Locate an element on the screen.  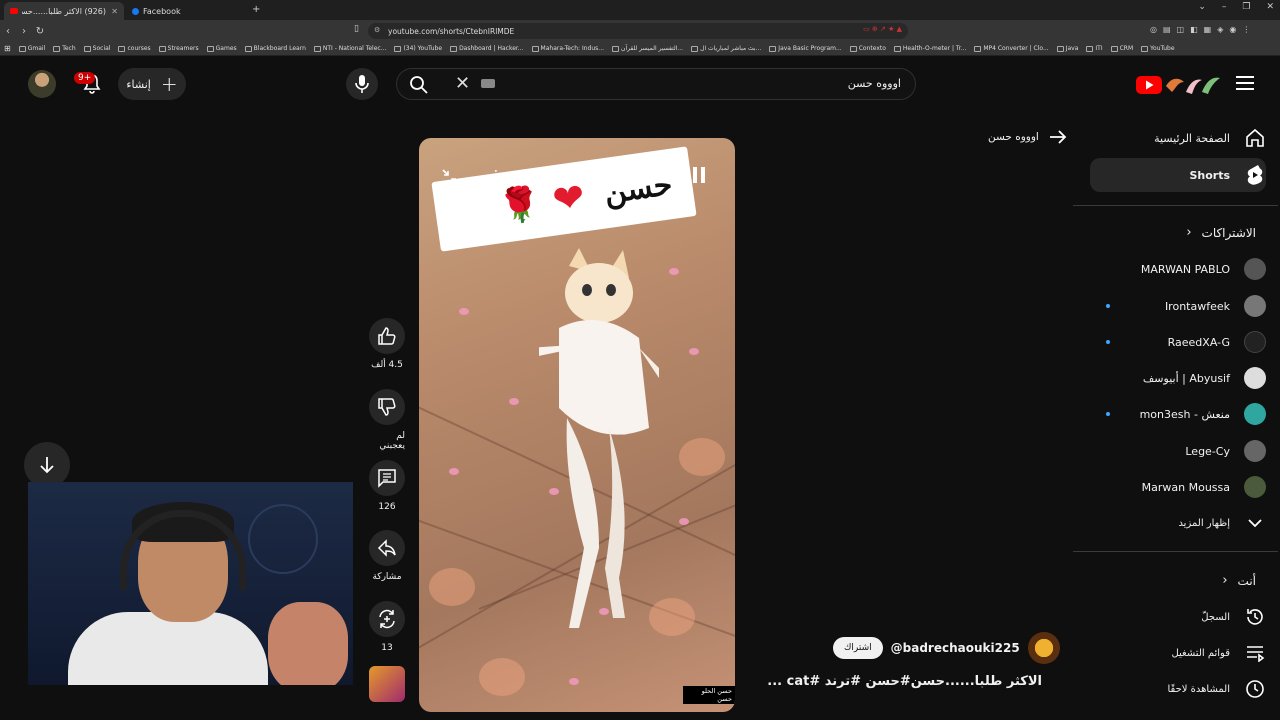
live-indicator is located at coordinates (1108, 414).